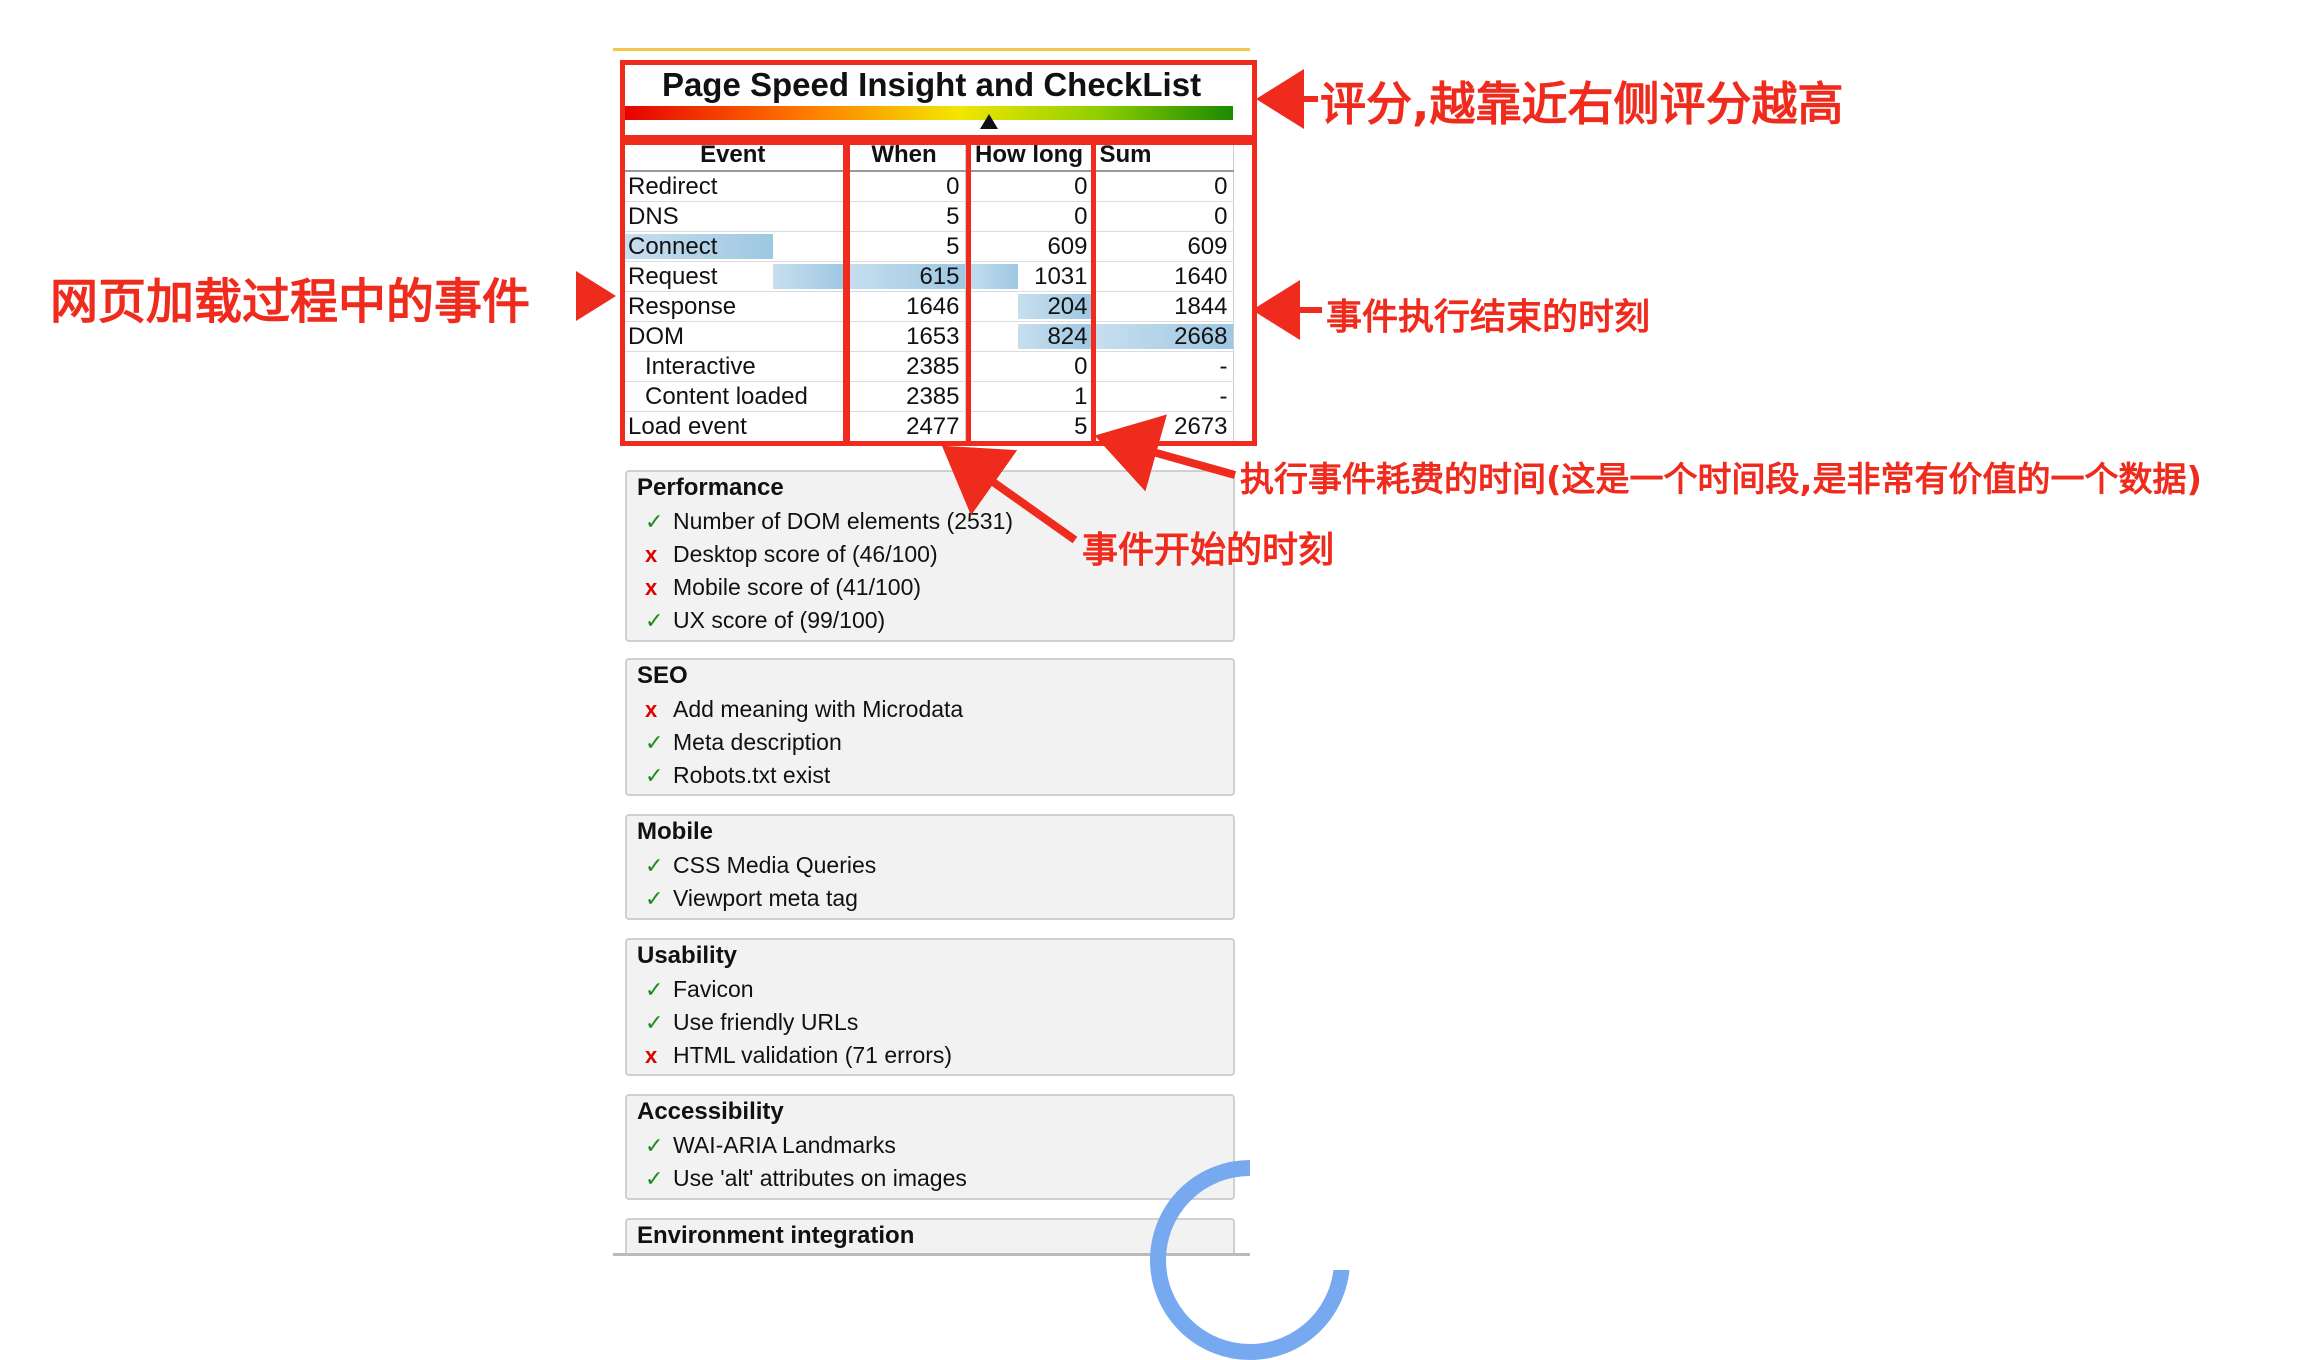  Describe the element at coordinates (1488, 317) in the screenshot. I see `end-time-annotation: 事件执行结束的时刻` at that location.